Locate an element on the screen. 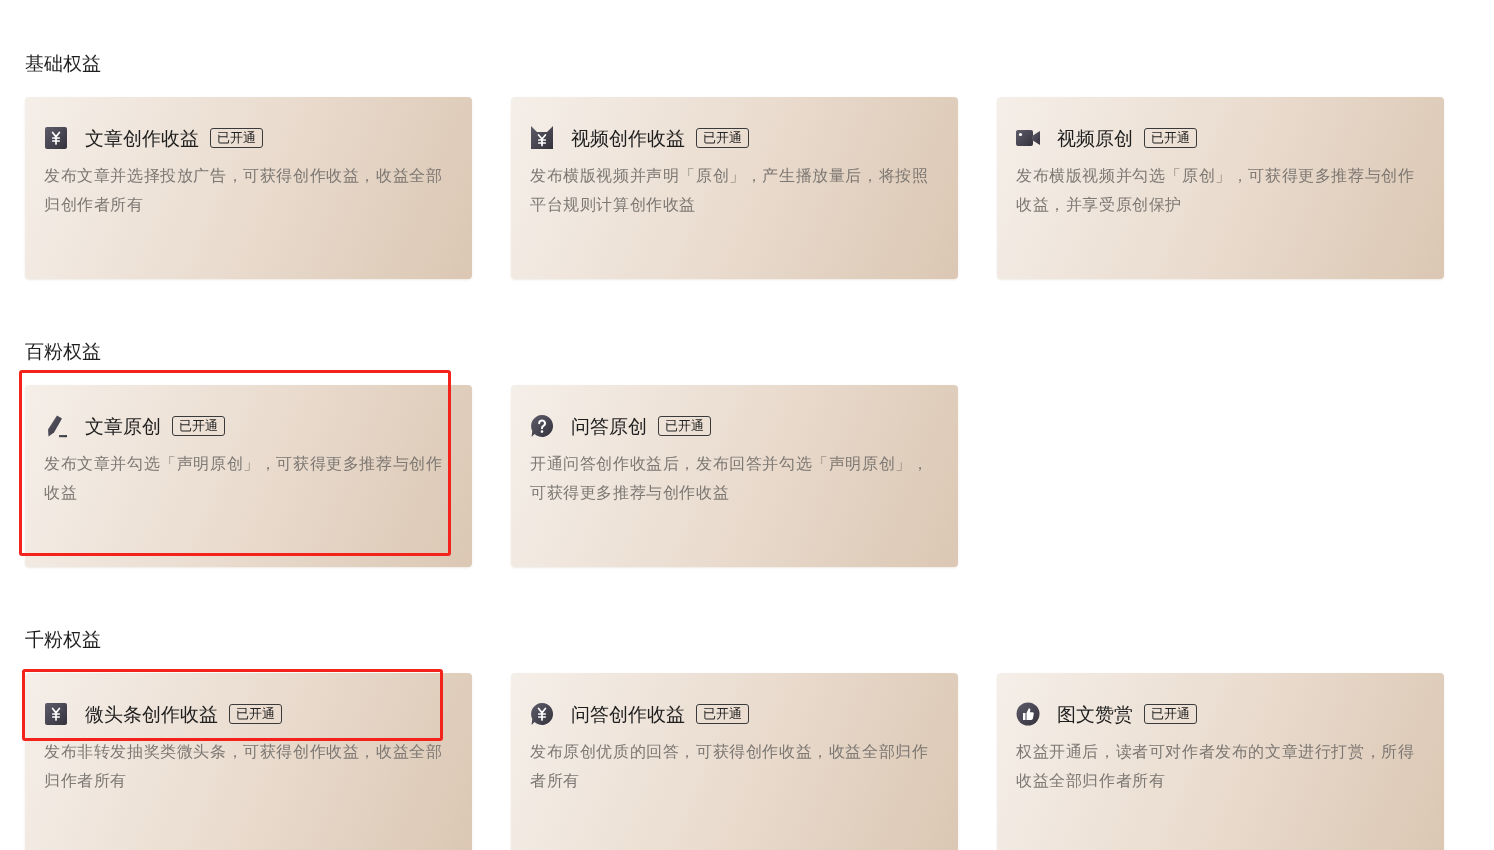 The image size is (1494, 850). card-title: 文章创作收益 is located at coordinates (142, 138).